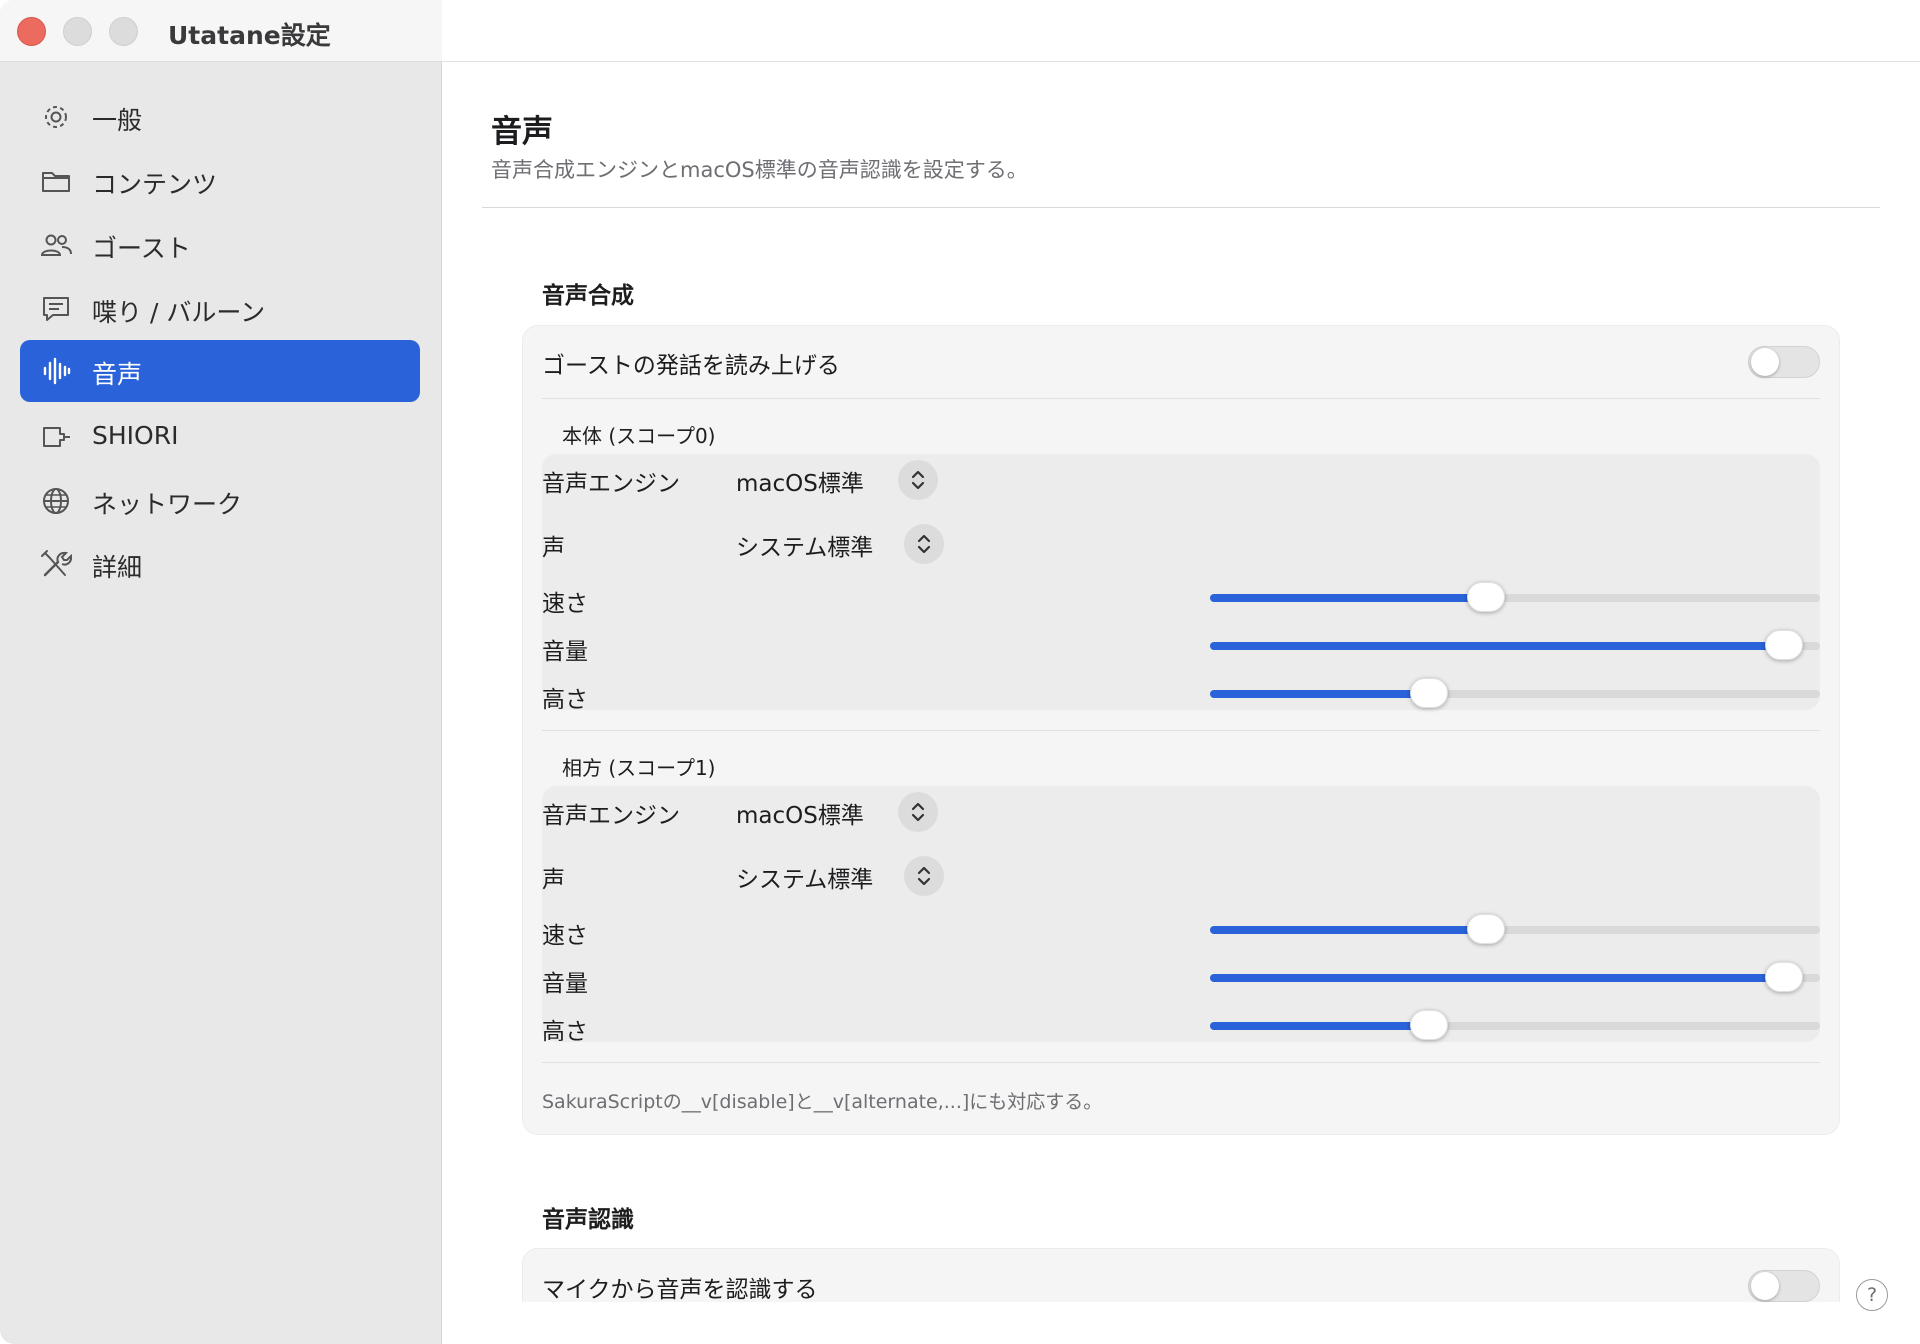  I want to click on window-title: Utatane設定, so click(249, 35).